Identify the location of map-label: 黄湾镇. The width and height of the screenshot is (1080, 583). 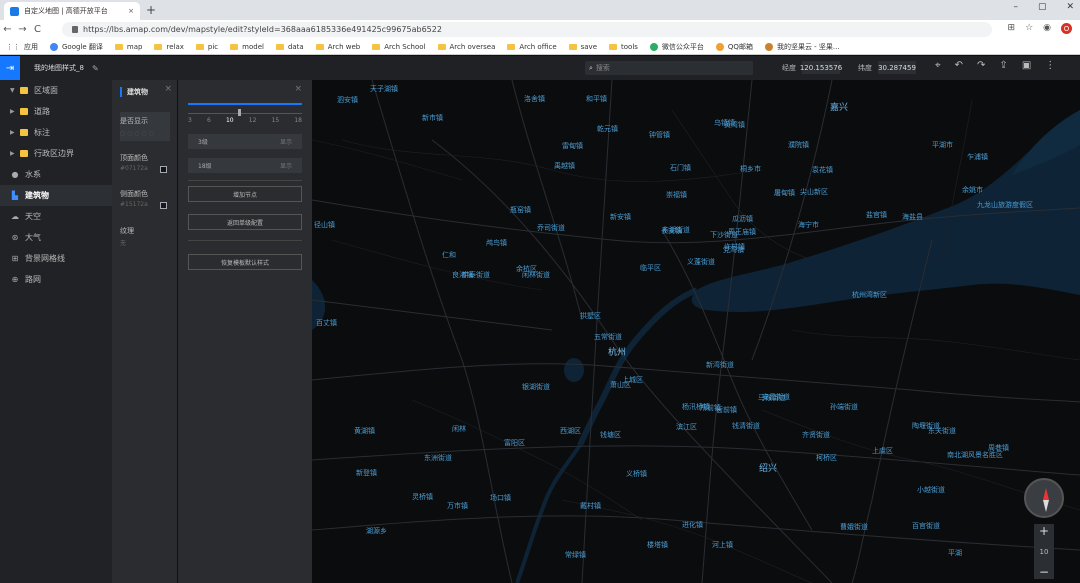
(734, 125).